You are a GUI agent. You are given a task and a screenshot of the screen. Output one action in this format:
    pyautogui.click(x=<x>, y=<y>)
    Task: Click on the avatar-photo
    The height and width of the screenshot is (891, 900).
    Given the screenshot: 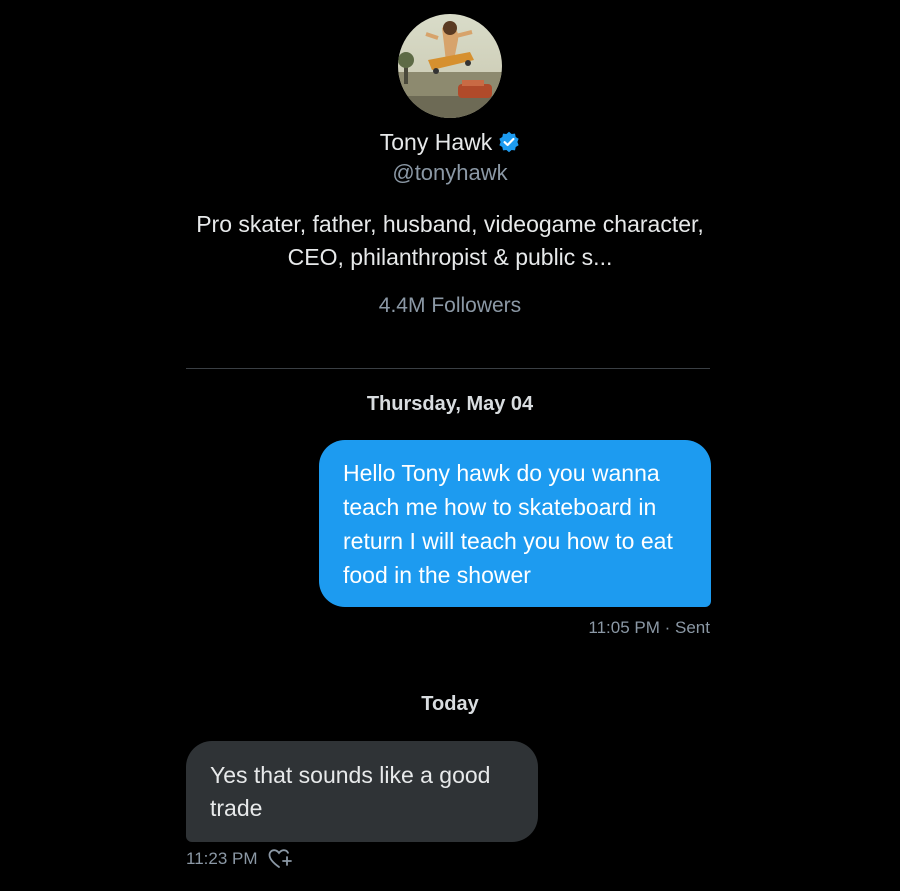 What is the action you would take?
    pyautogui.click(x=450, y=66)
    